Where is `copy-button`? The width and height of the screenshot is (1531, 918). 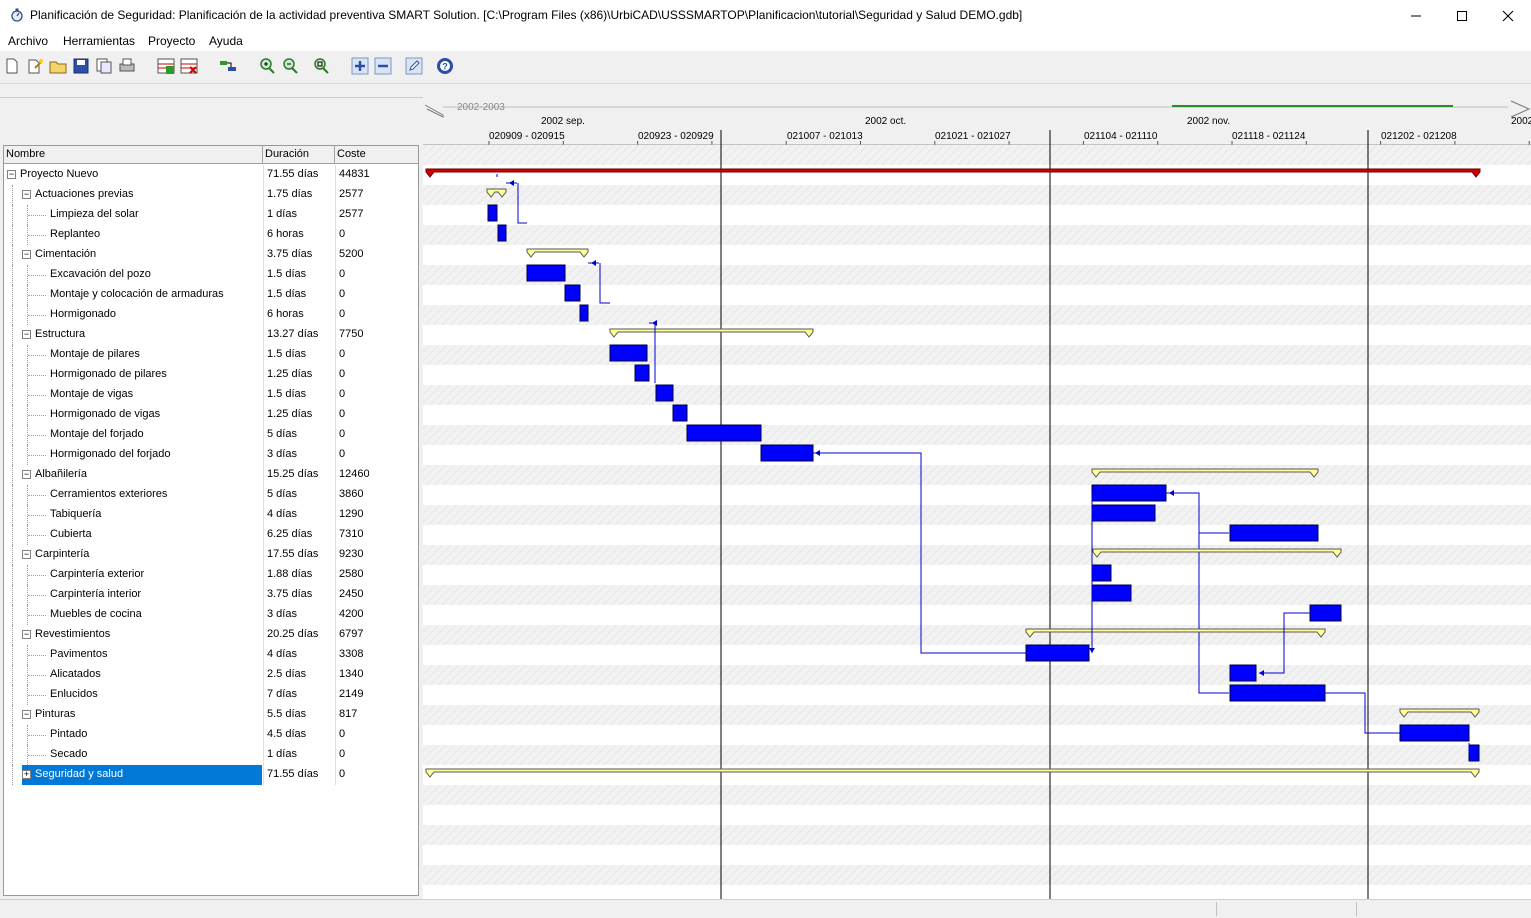
copy-button is located at coordinates (104, 66).